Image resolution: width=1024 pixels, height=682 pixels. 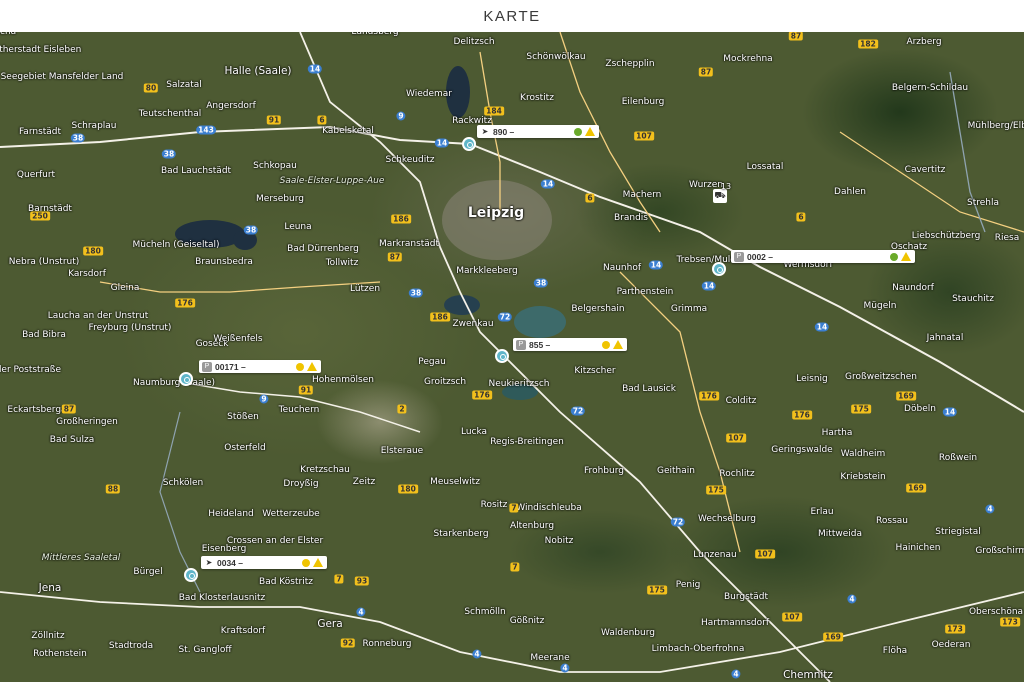 What do you see at coordinates (746, 597) in the screenshot?
I see `place-label: Burgstädt` at bounding box center [746, 597].